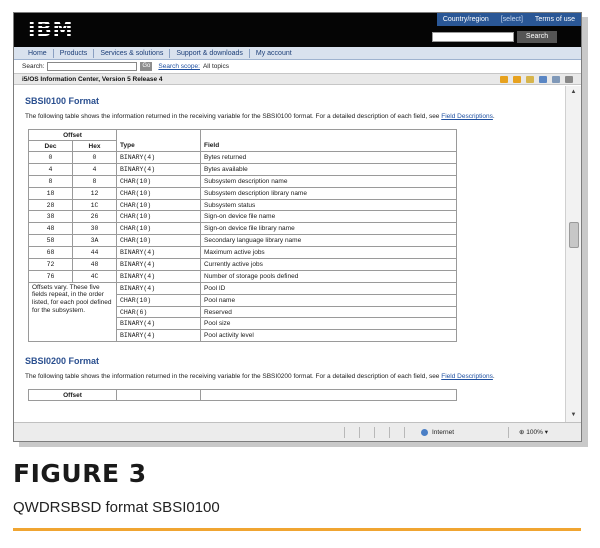 This screenshot has height=548, width=600. What do you see at coordinates (328, 229) in the screenshot?
I see `field-cell: Sign-on device file library name` at bounding box center [328, 229].